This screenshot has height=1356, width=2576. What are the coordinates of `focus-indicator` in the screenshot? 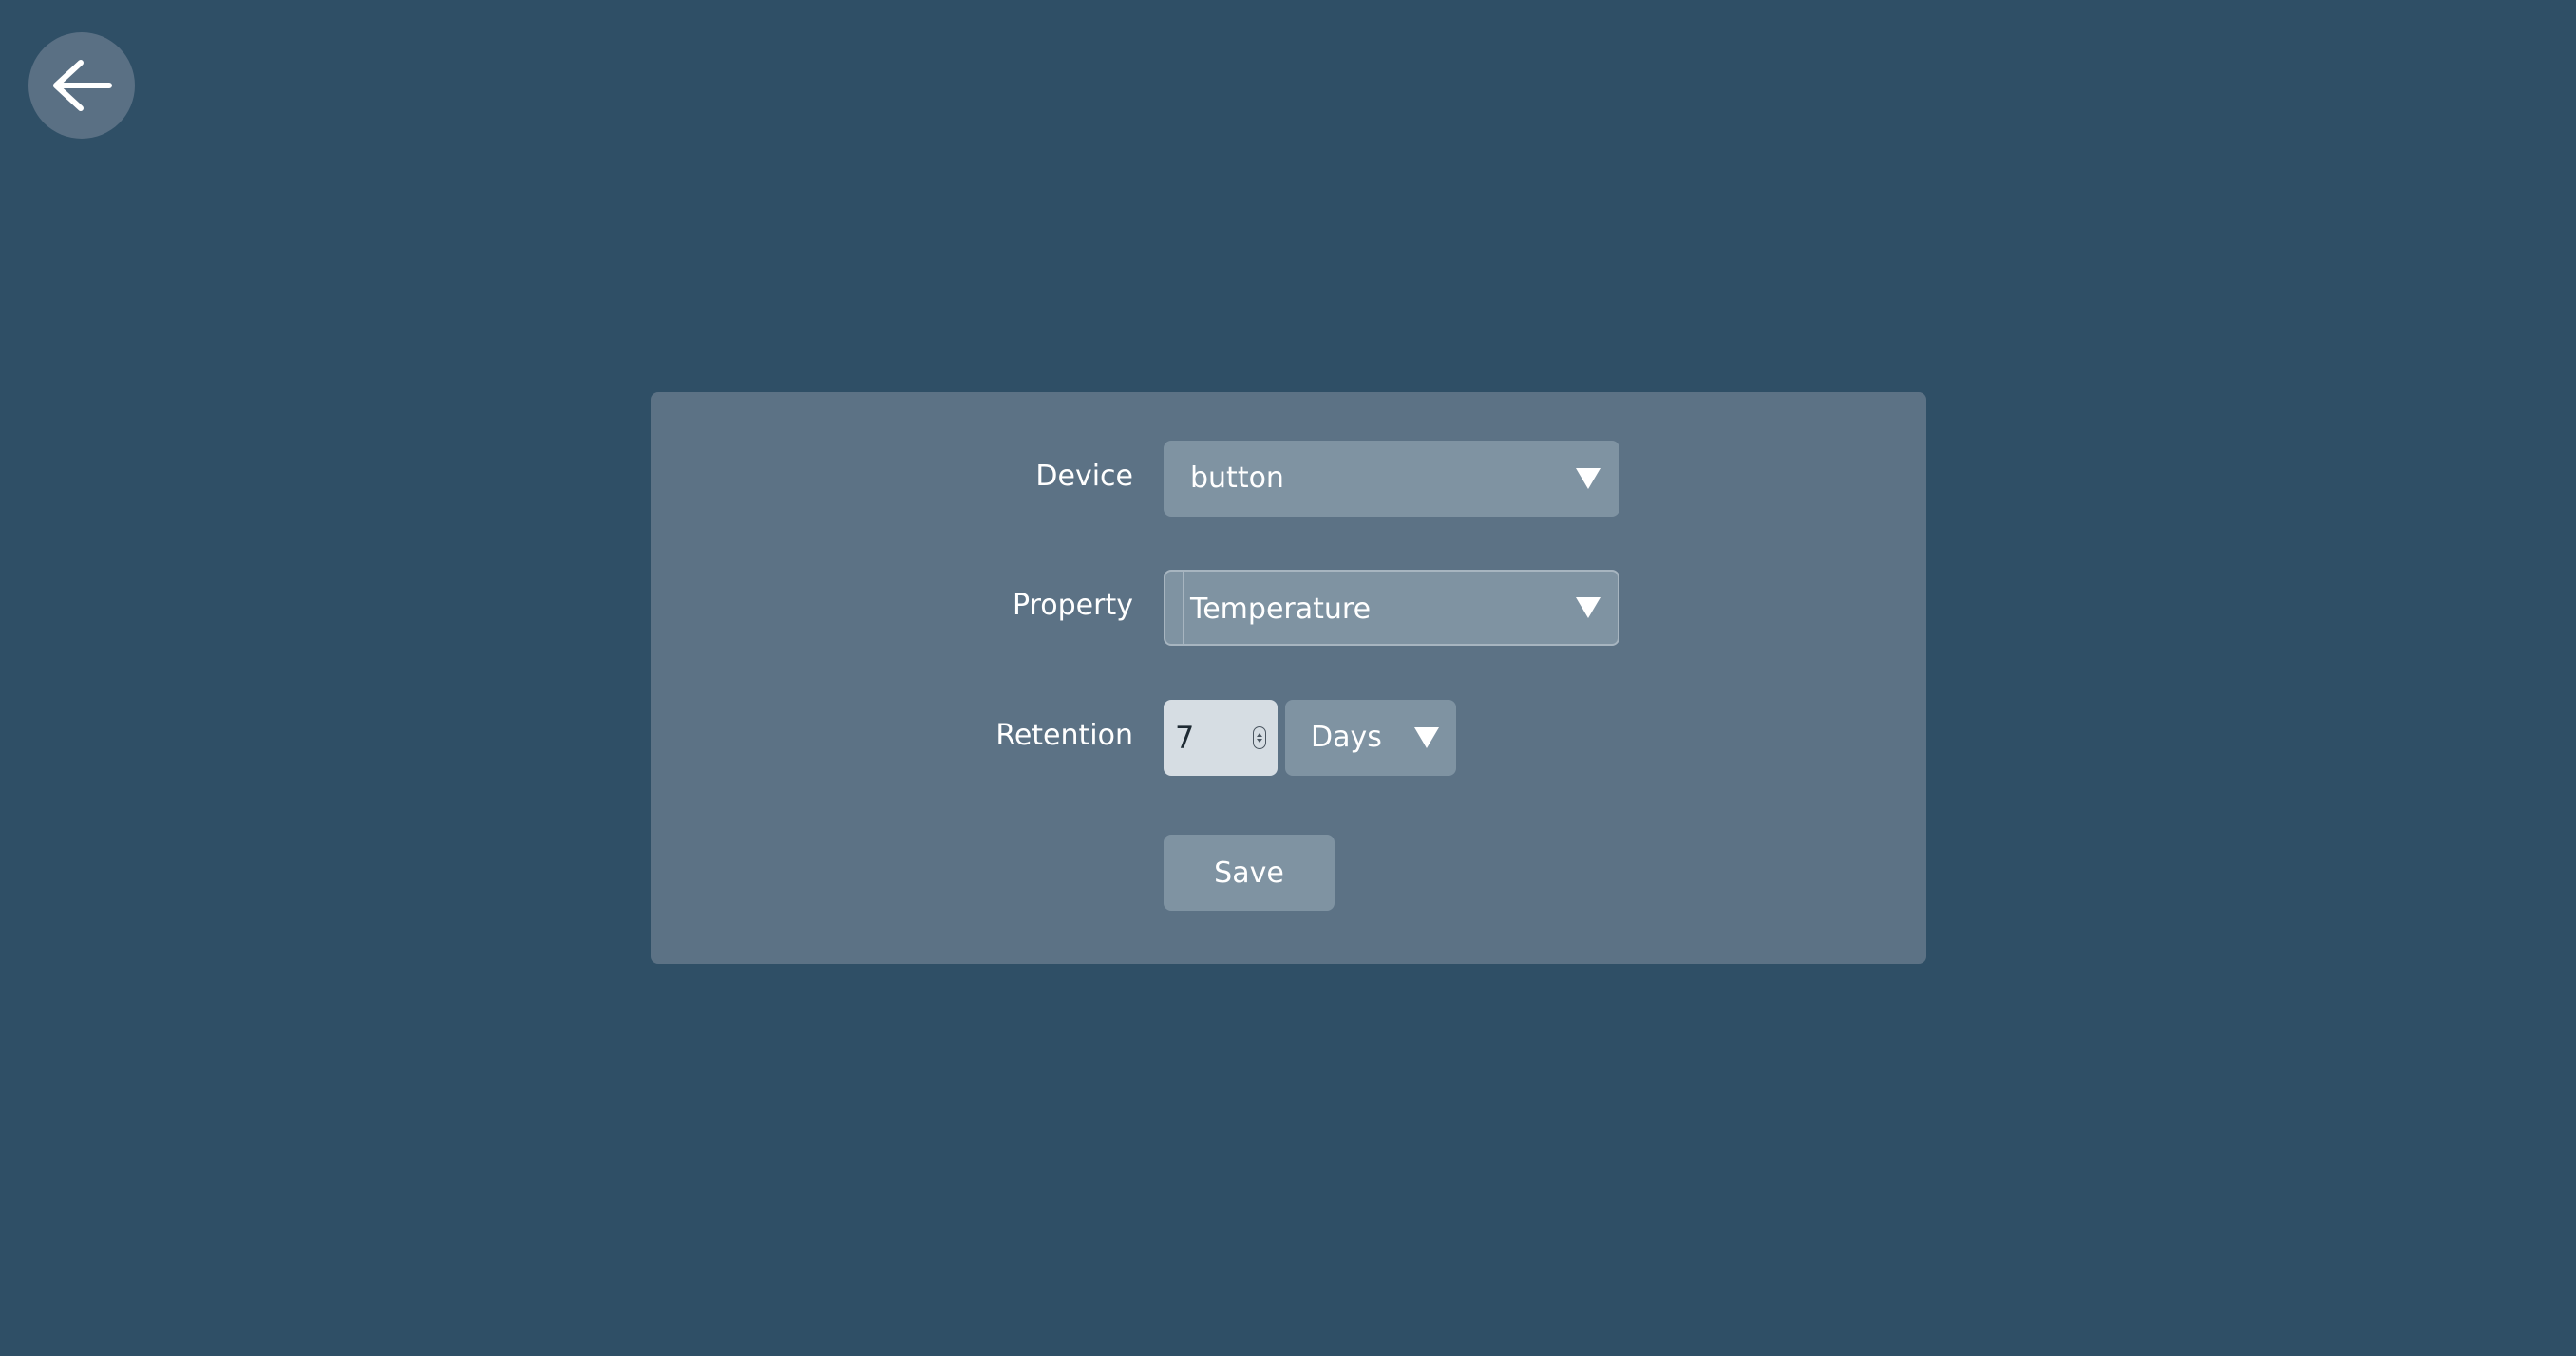 It's located at (1183, 608).